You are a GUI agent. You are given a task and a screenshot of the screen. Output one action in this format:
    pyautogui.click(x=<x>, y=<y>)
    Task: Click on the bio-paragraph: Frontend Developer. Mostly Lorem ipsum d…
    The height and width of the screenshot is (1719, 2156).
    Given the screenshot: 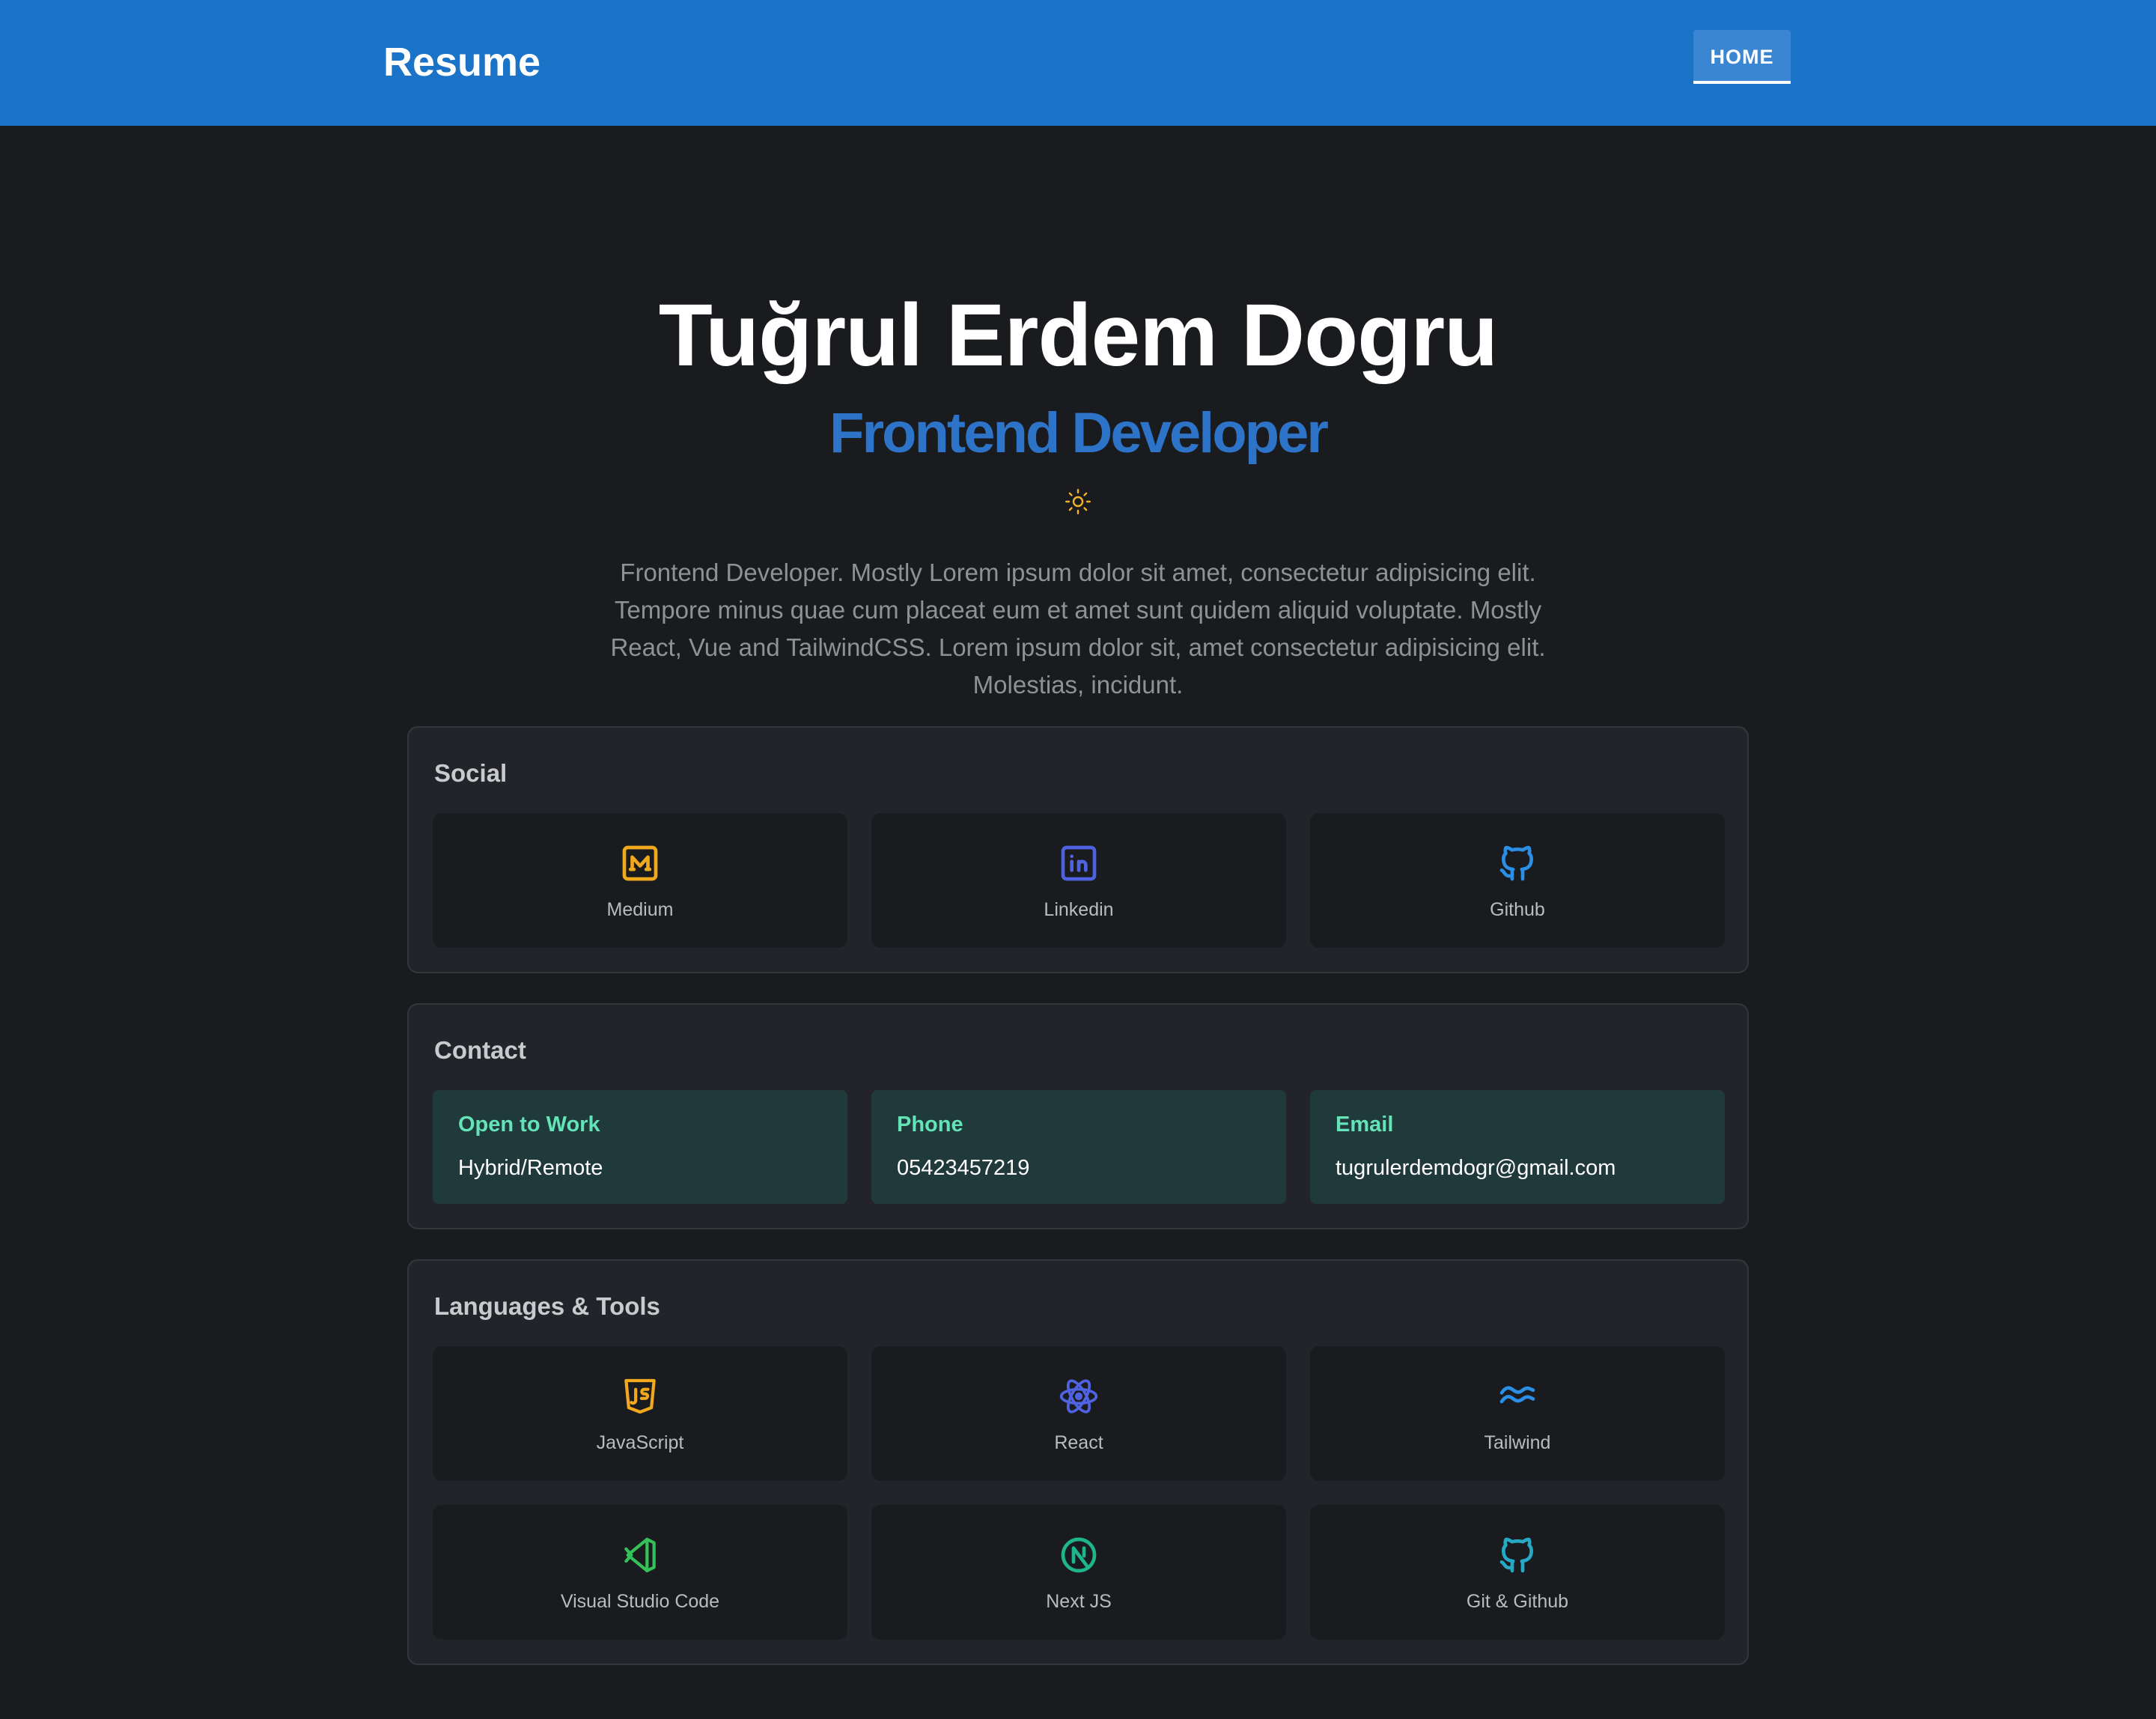 What is the action you would take?
    pyautogui.click(x=1078, y=629)
    